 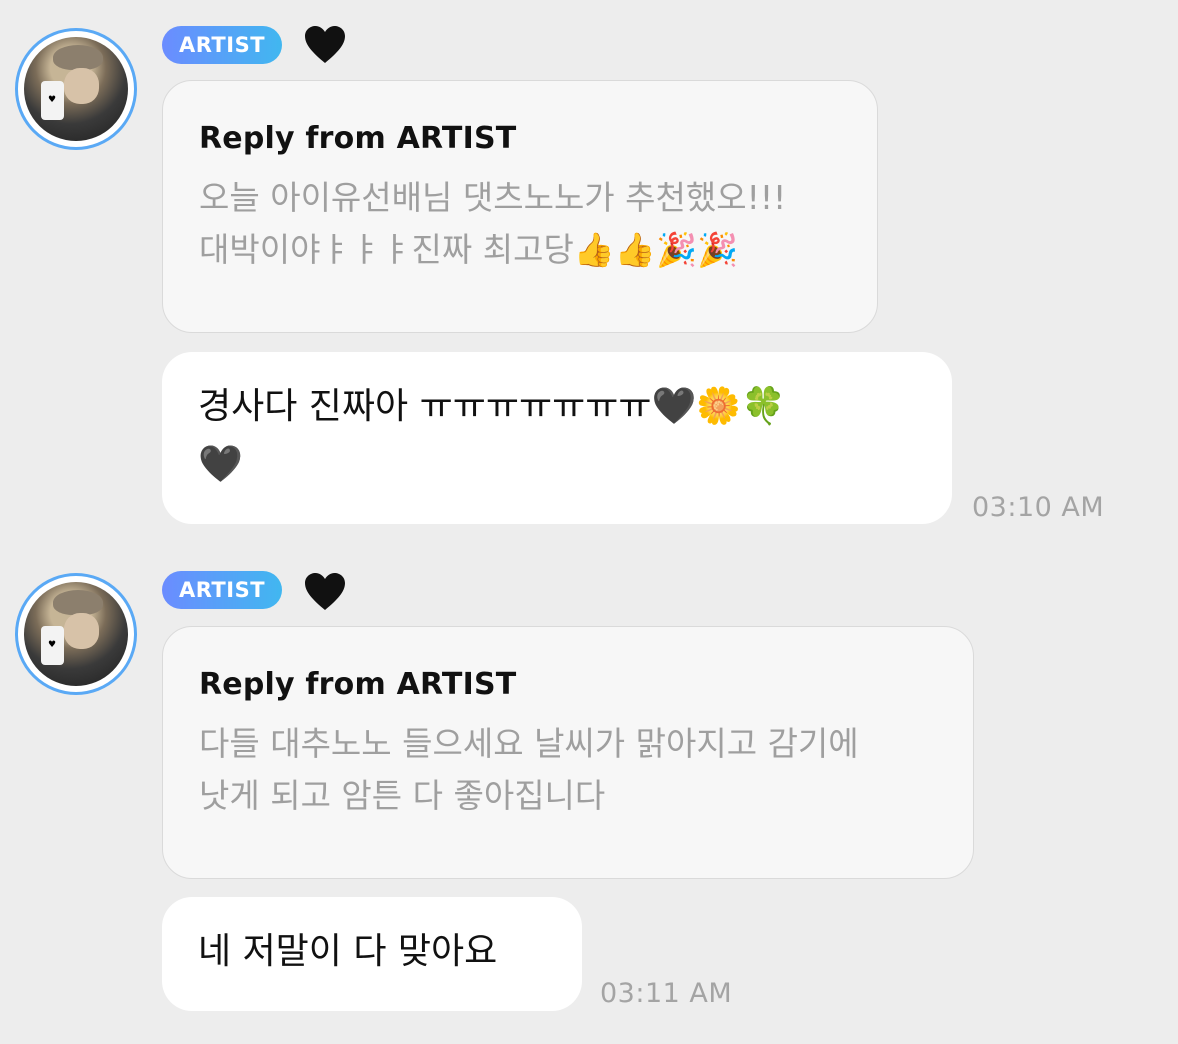 I want to click on message-time: 03:10 AM, so click(x=1038, y=507).